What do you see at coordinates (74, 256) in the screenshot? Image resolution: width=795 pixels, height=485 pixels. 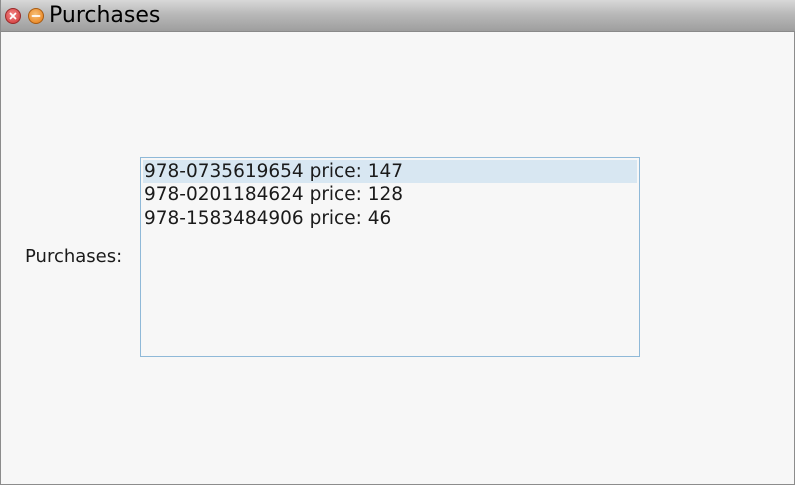 I see `purchases-label: Purchases:` at bounding box center [74, 256].